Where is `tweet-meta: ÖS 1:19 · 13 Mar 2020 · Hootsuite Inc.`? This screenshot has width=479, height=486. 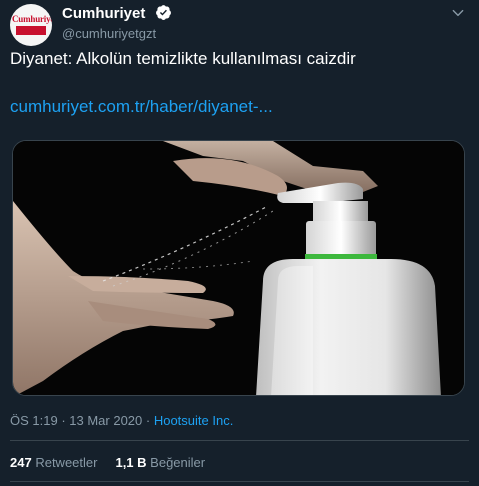 tweet-meta: ÖS 1:19 · 13 Mar 2020 · Hootsuite Inc. is located at coordinates (121, 420).